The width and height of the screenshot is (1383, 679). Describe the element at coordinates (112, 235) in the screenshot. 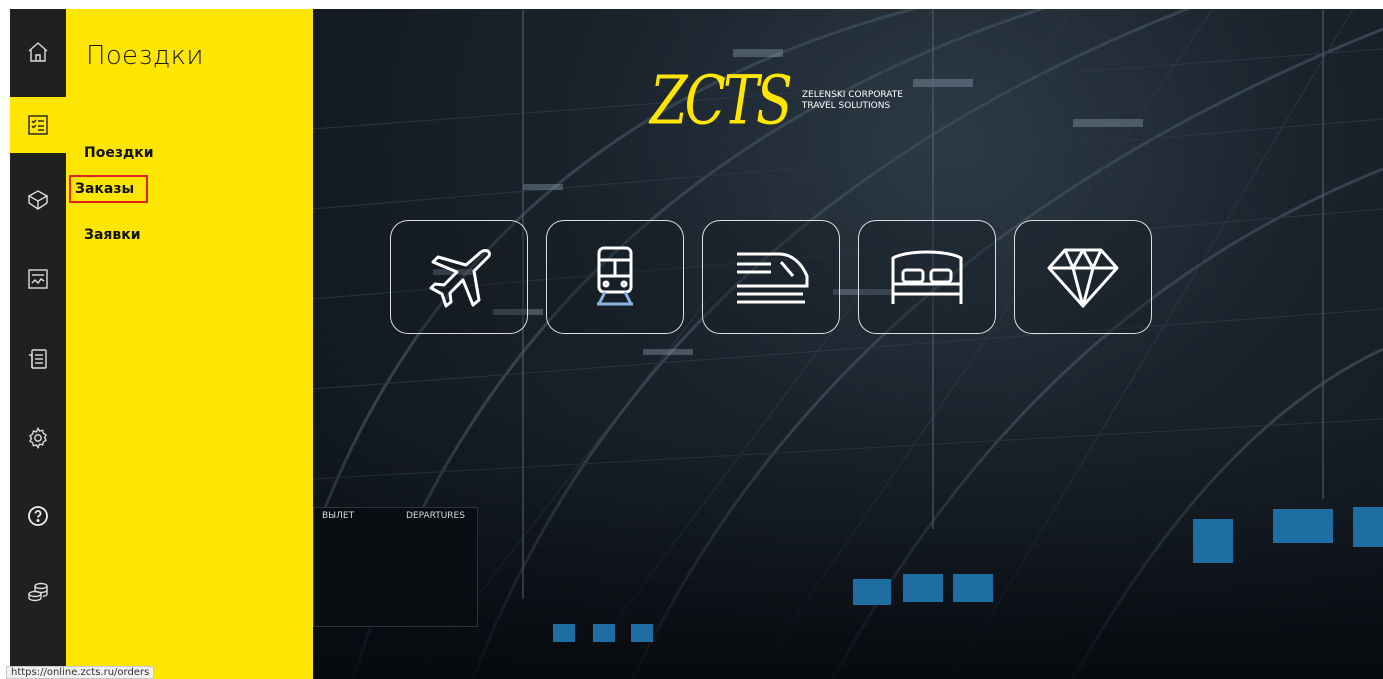

I see `menu-item-requests: Заявки` at that location.